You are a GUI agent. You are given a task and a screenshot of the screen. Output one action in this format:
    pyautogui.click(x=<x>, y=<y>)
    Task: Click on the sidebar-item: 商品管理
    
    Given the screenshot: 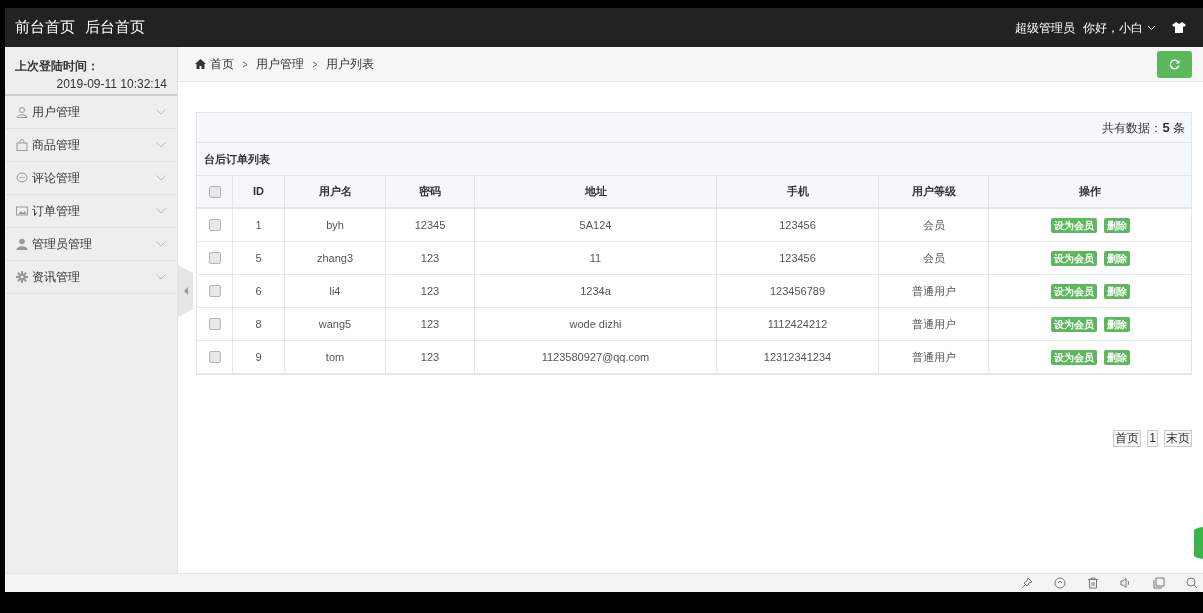 What is the action you would take?
    pyautogui.click(x=91, y=145)
    